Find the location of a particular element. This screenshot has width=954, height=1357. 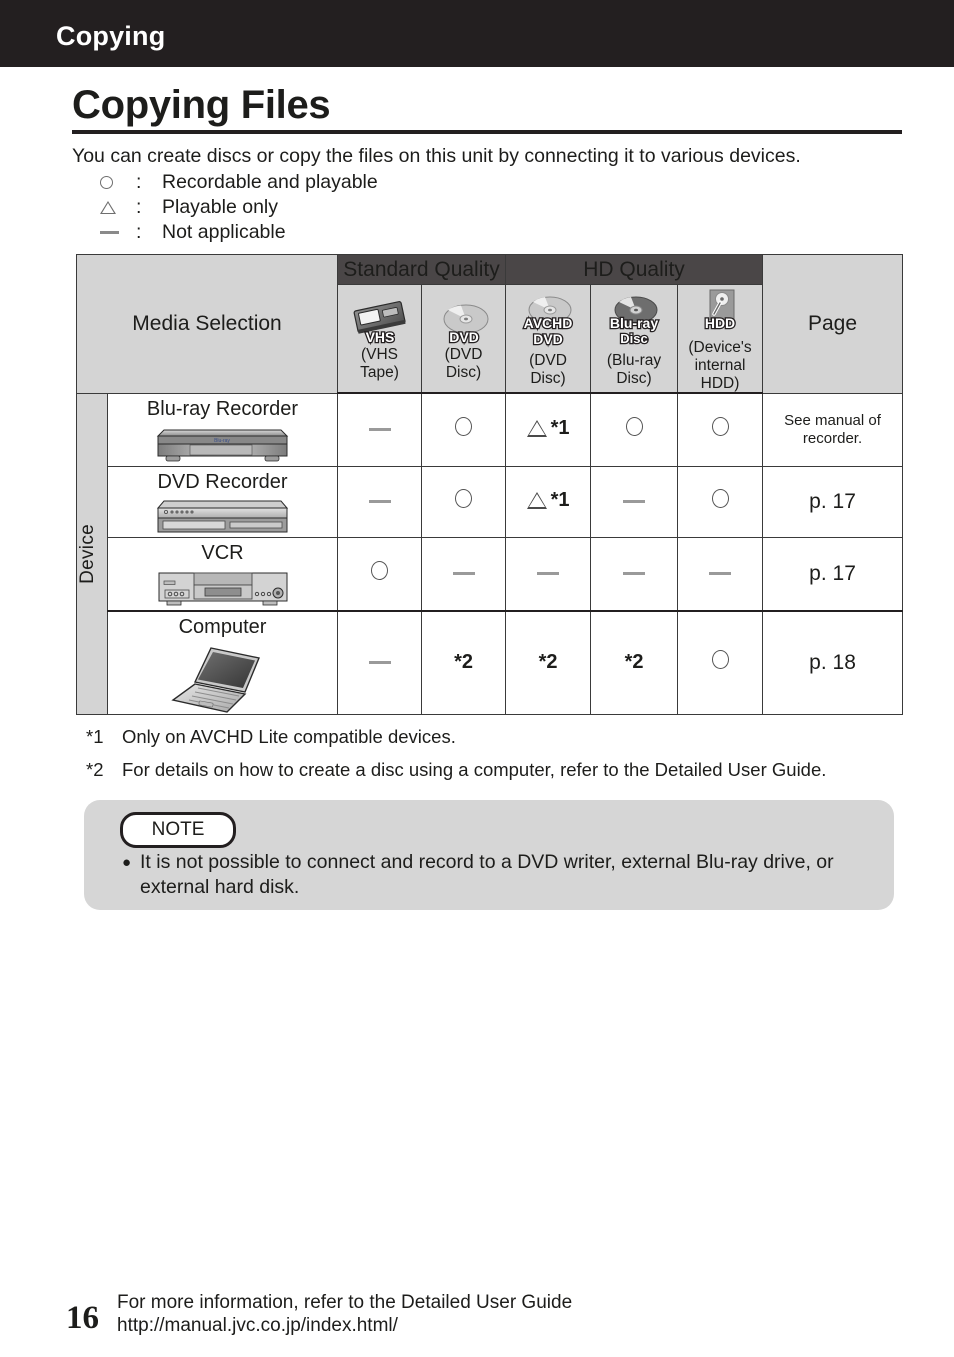

svg-text: AVCHD is located at coordinates (548, 323).